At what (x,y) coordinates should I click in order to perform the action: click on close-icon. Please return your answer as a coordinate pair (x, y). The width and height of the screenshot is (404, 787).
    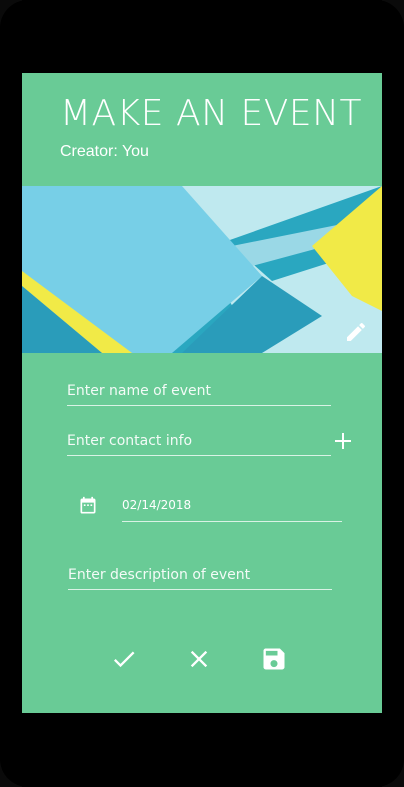
    Looking at the image, I should click on (199, 659).